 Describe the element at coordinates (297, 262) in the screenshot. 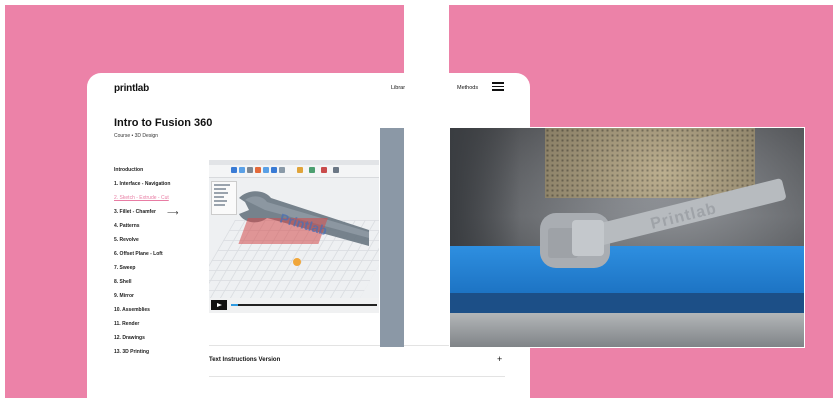

I see `cursor-indicator` at that location.